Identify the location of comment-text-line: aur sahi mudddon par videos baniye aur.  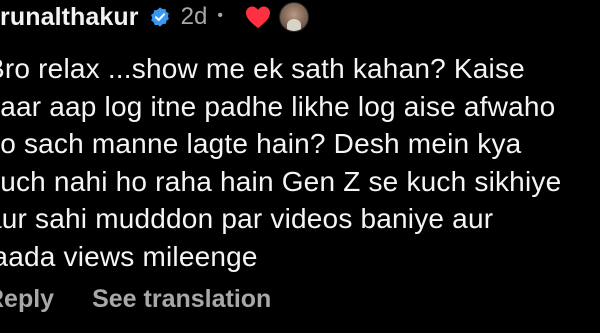
(247, 218).